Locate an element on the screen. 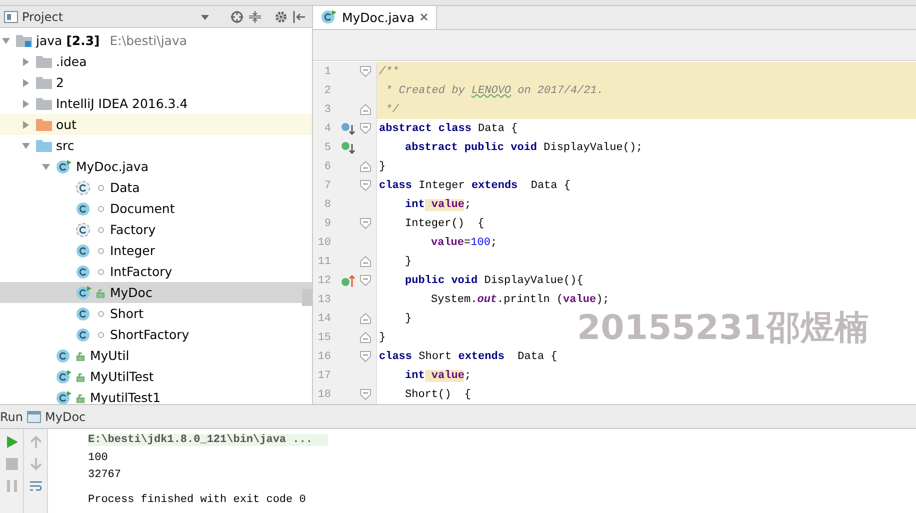 This screenshot has width=916, height=513. line-number: 10 is located at coordinates (323, 242).